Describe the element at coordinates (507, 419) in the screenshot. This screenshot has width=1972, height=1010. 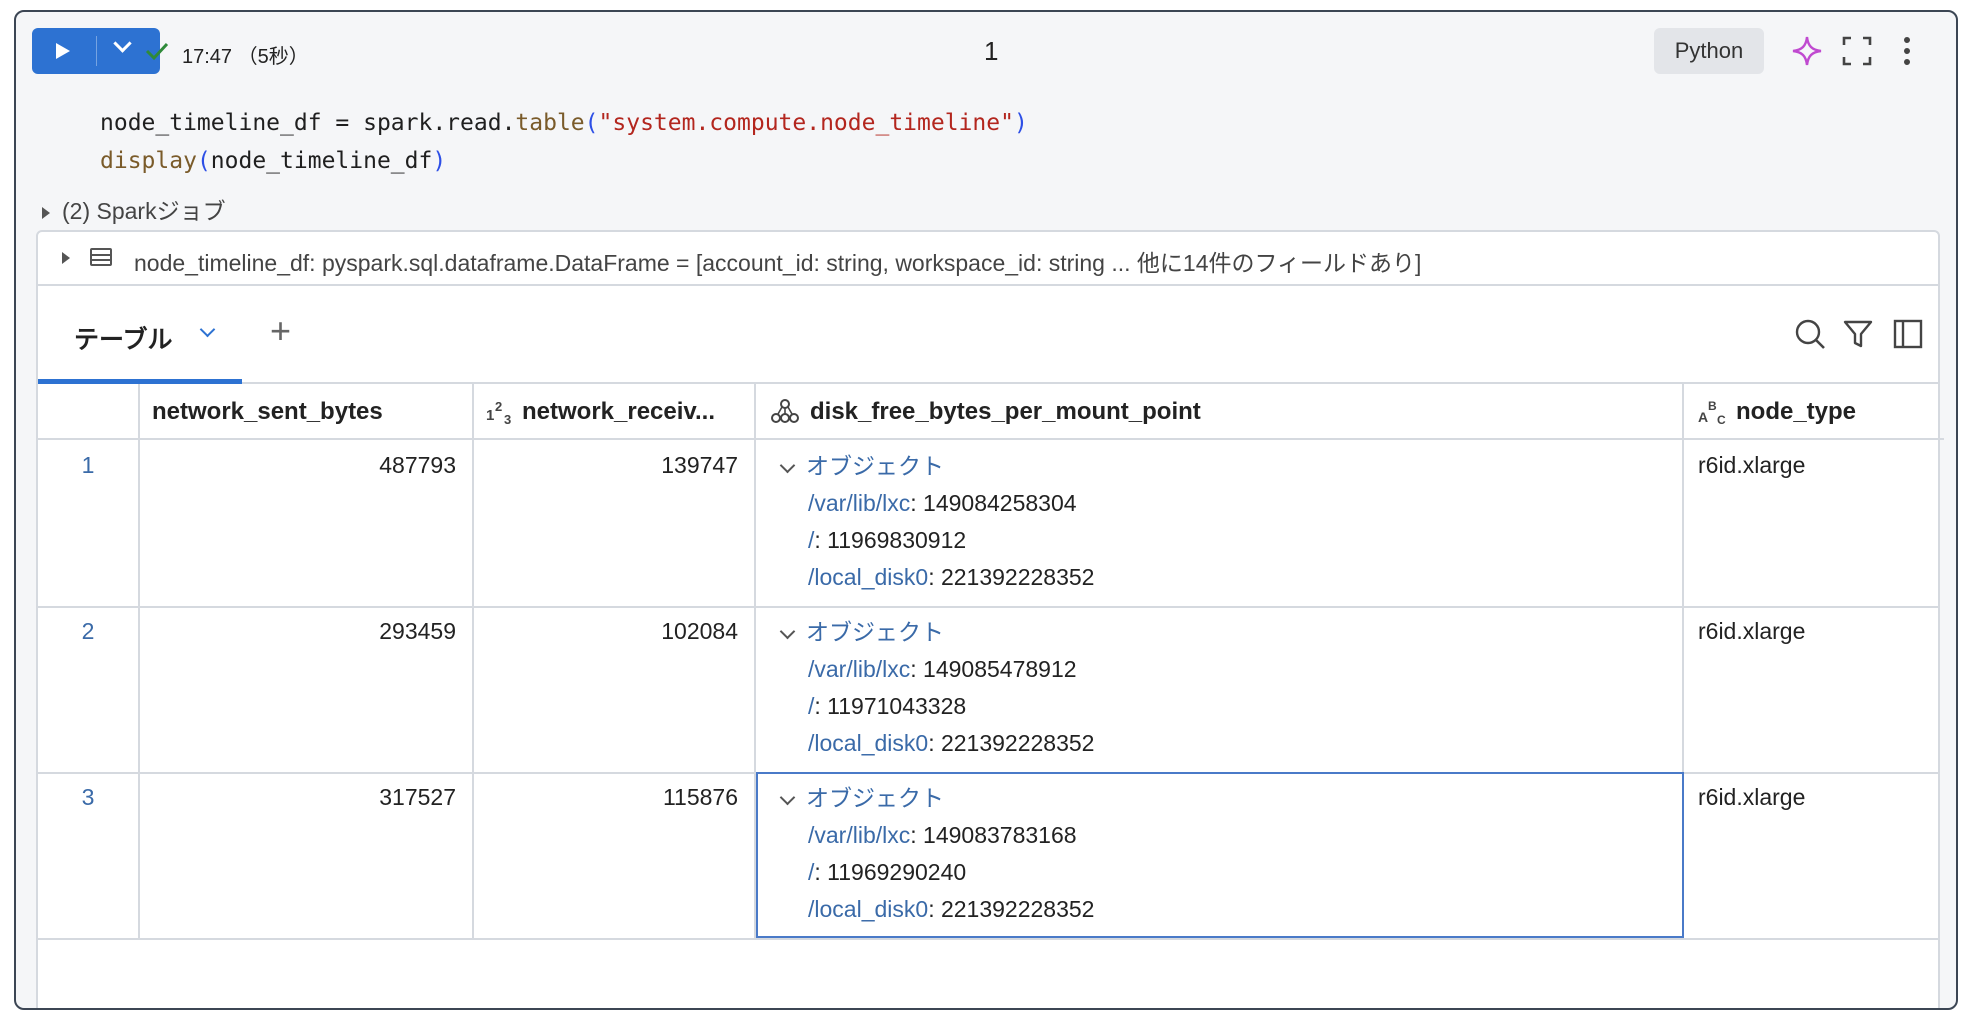
I see `svg-text: 3` at that location.